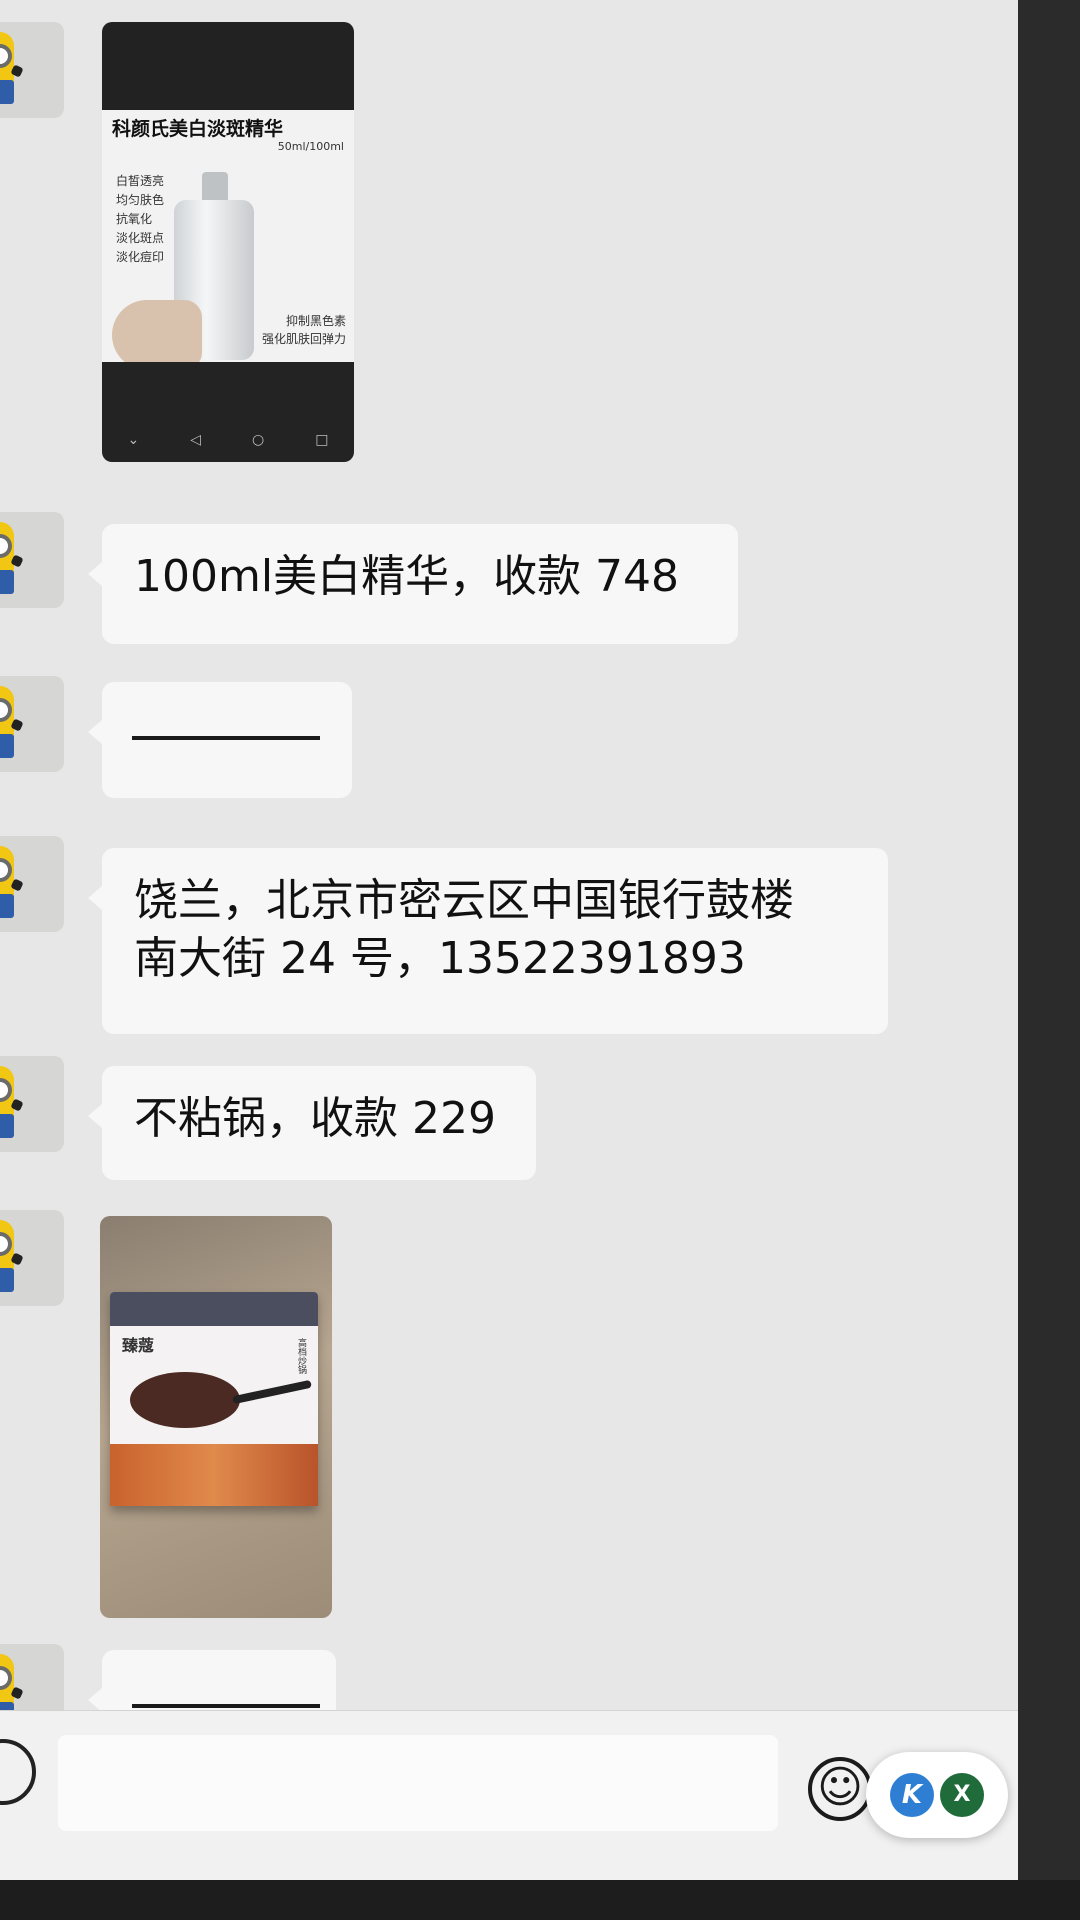 The width and height of the screenshot is (1080, 1920). What do you see at coordinates (228, 440) in the screenshot?
I see `nav-keys: ⌄ ◁ ○ □` at bounding box center [228, 440].